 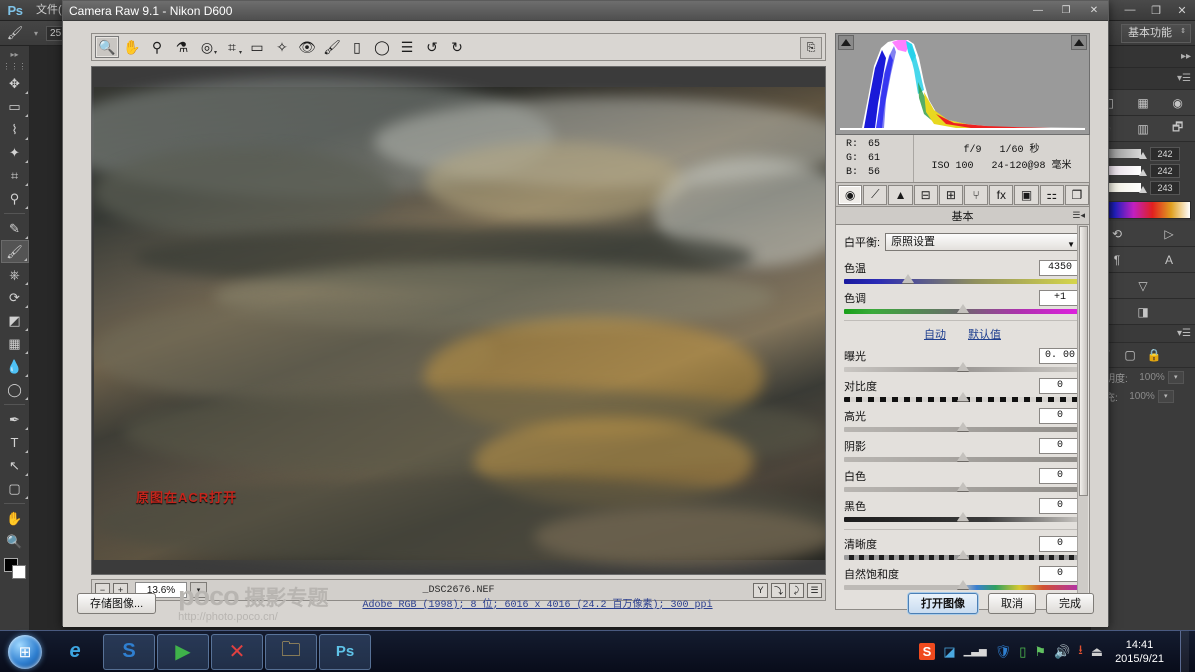 What do you see at coordinates (1060, 446) in the screenshot?
I see `shadows-value: 0` at bounding box center [1060, 446].